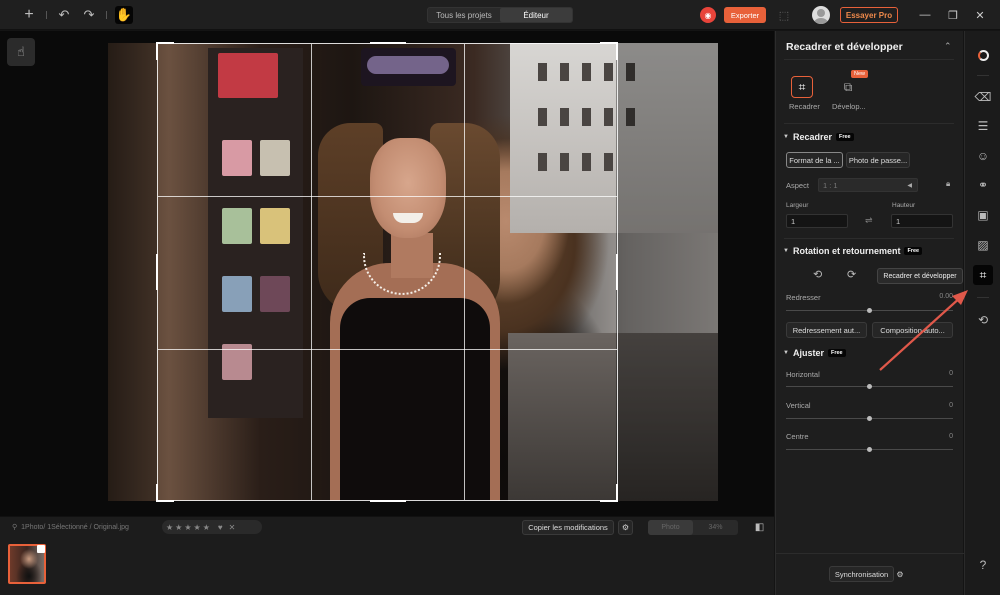  I want to click on crop-handle-top-right, so click(617, 51).